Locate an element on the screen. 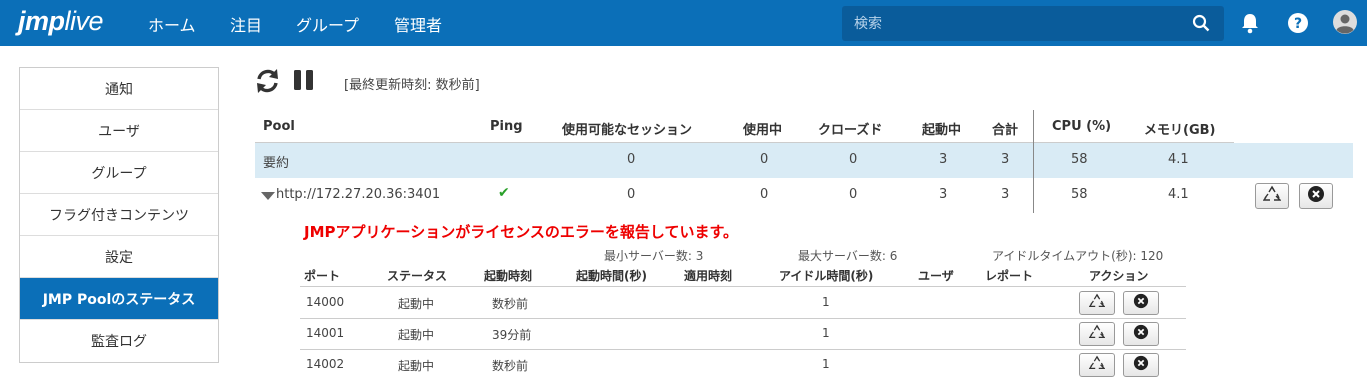 The image size is (1367, 383). max-servers: 最大サーバー数: 6 is located at coordinates (848, 256).